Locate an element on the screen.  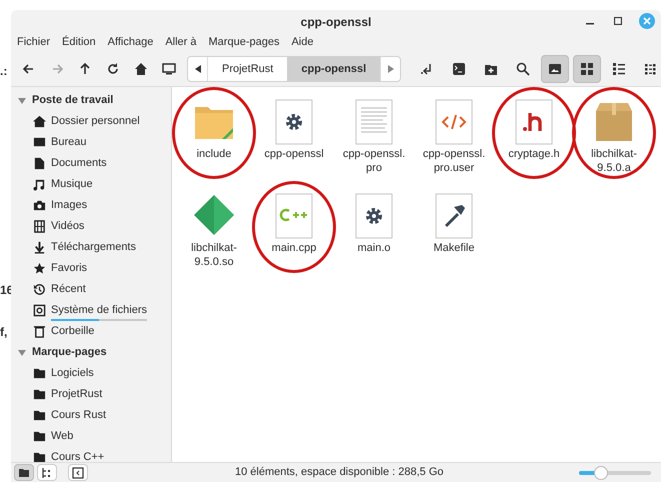
drive-icon is located at coordinates (39, 310).